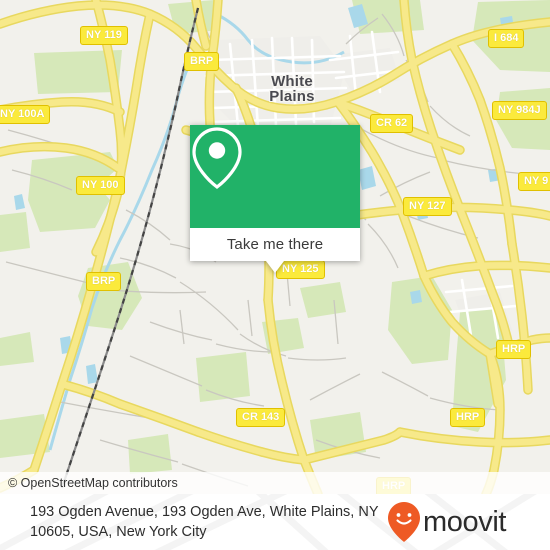 This screenshot has width=550, height=550. What do you see at coordinates (392, 123) in the screenshot?
I see `road-shield-cr-62: CR 62` at bounding box center [392, 123].